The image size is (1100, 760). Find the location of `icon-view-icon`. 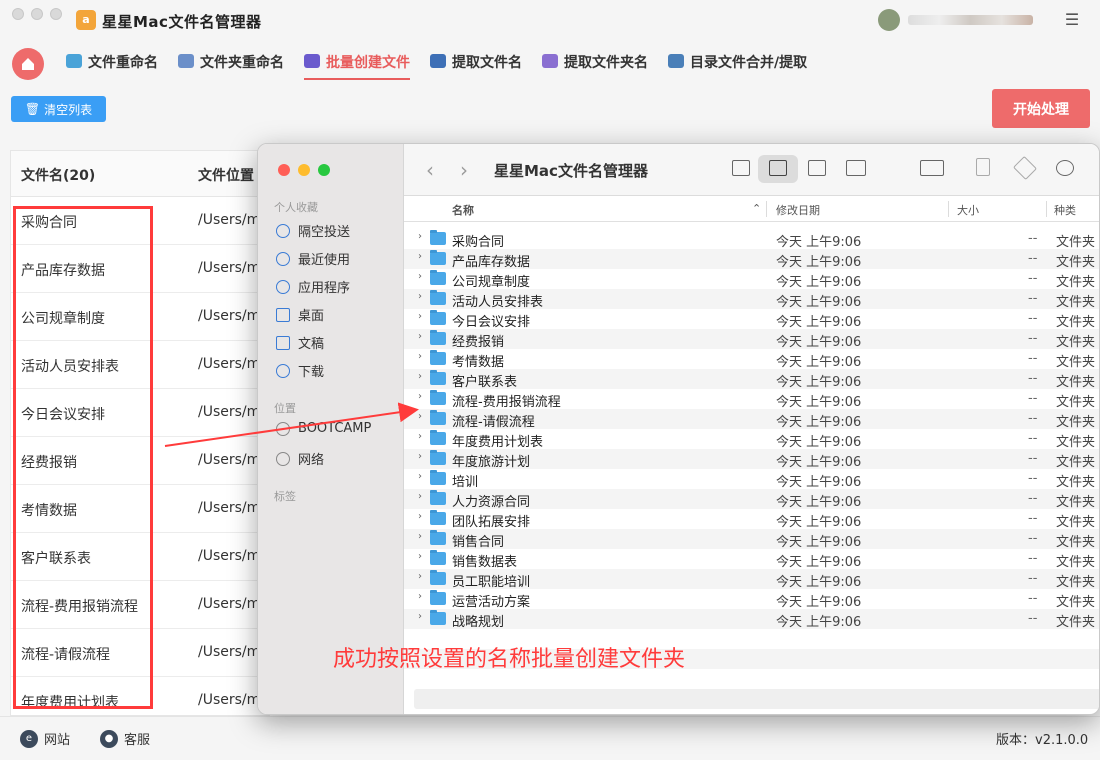

icon-view-icon is located at coordinates (741, 168).